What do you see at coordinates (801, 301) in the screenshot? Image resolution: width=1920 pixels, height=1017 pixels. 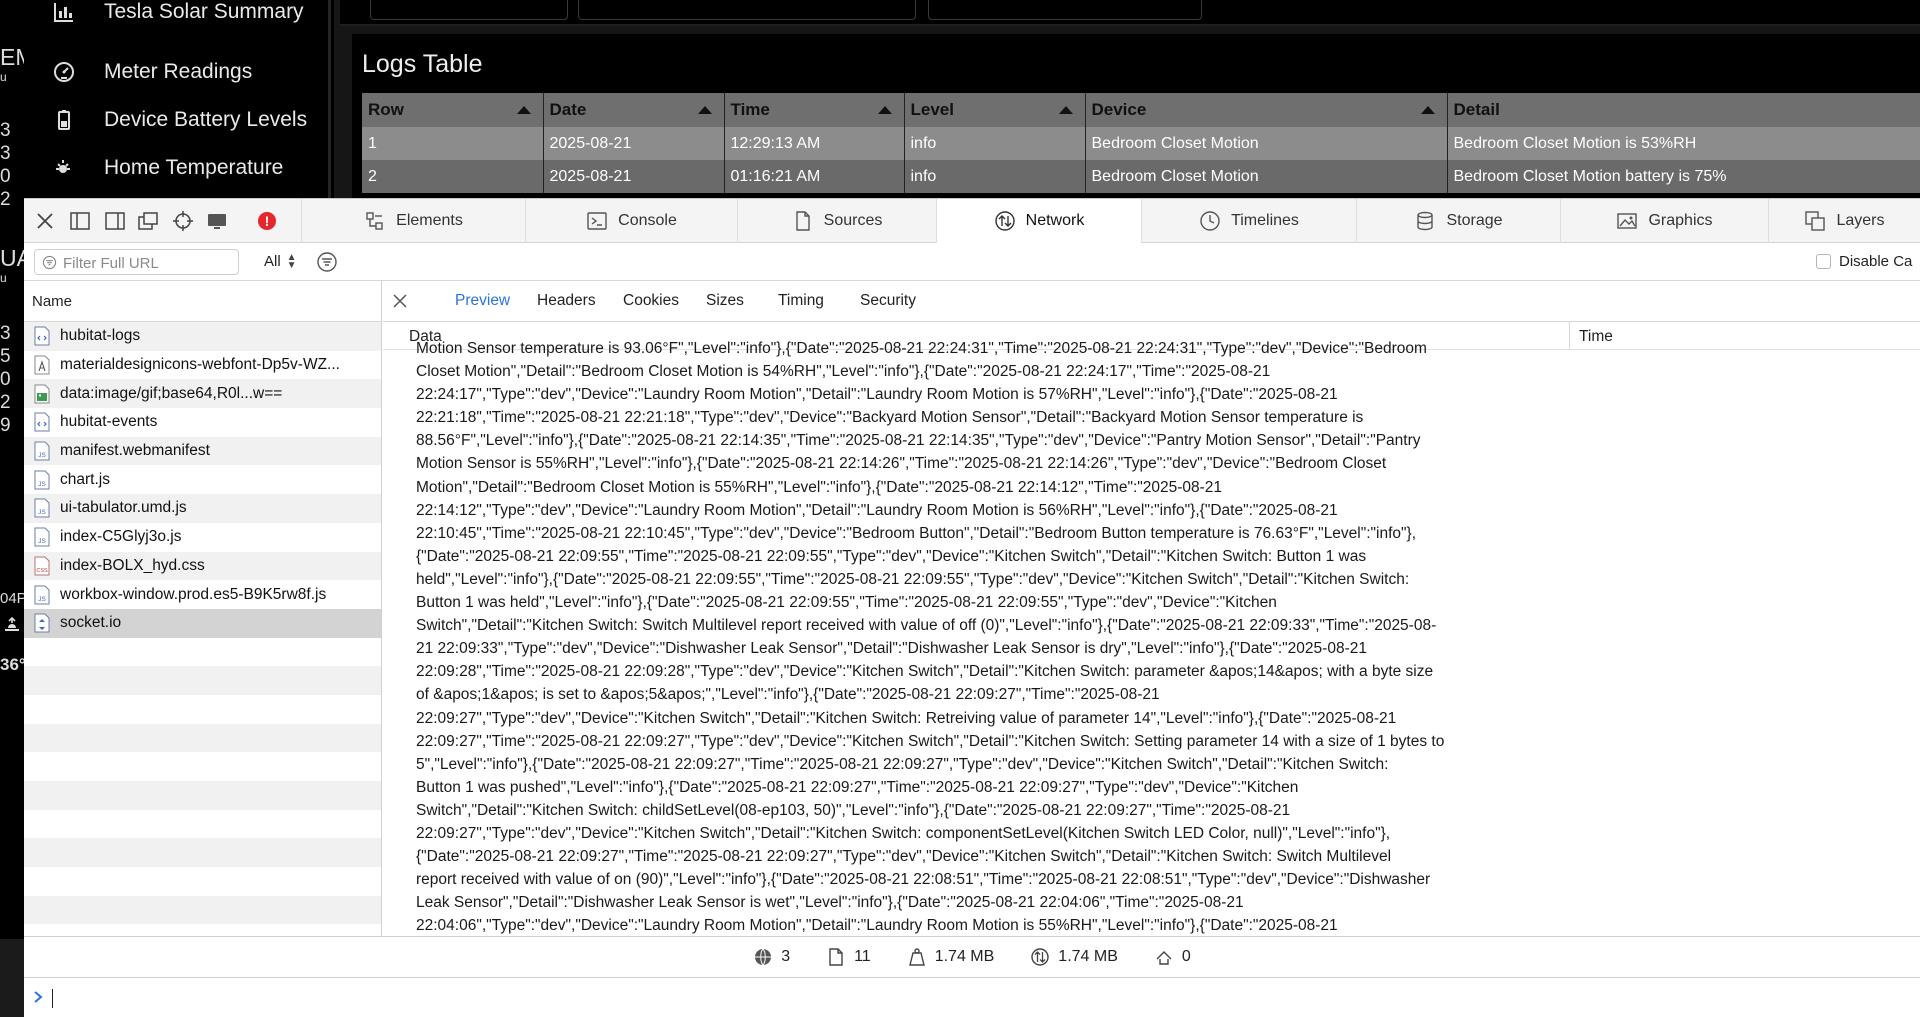 I see `detail-tab-timing: Timing` at bounding box center [801, 301].